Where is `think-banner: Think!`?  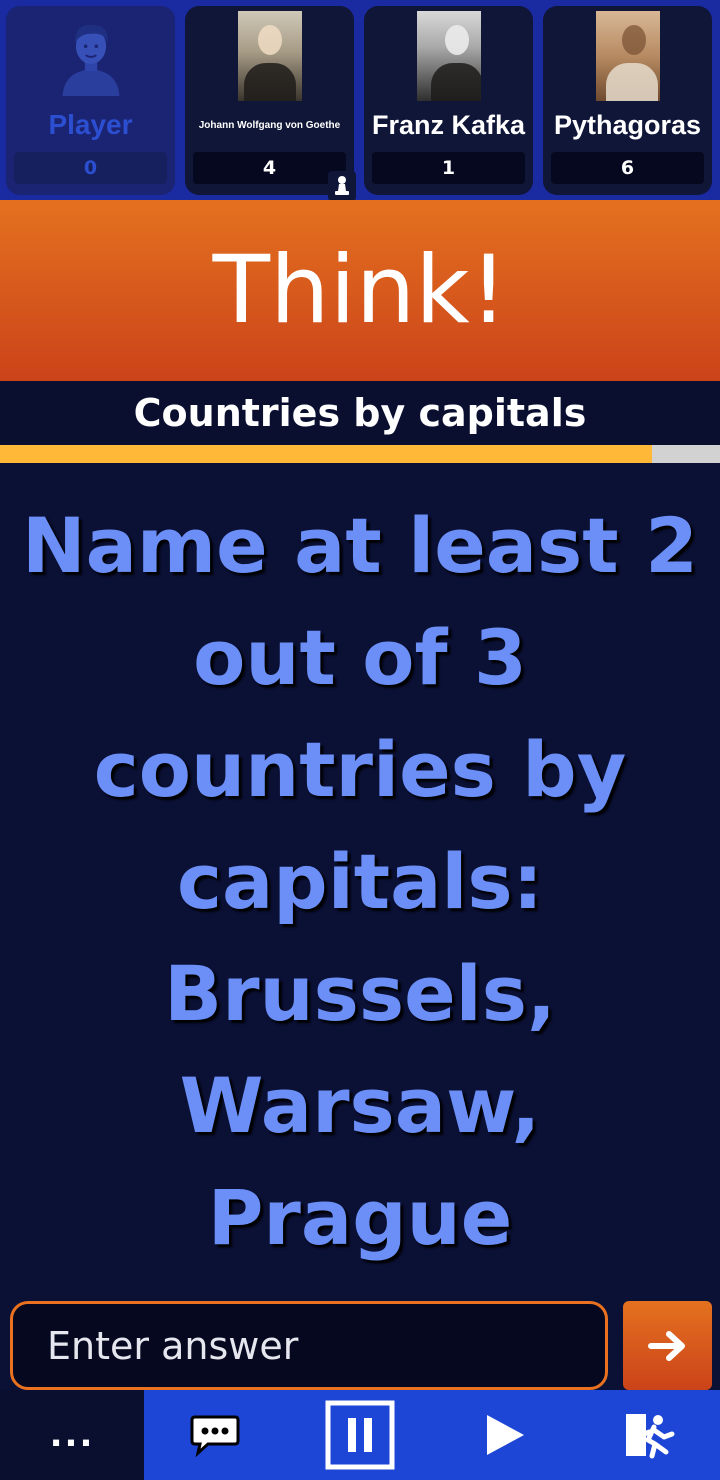 think-banner: Think! is located at coordinates (360, 290).